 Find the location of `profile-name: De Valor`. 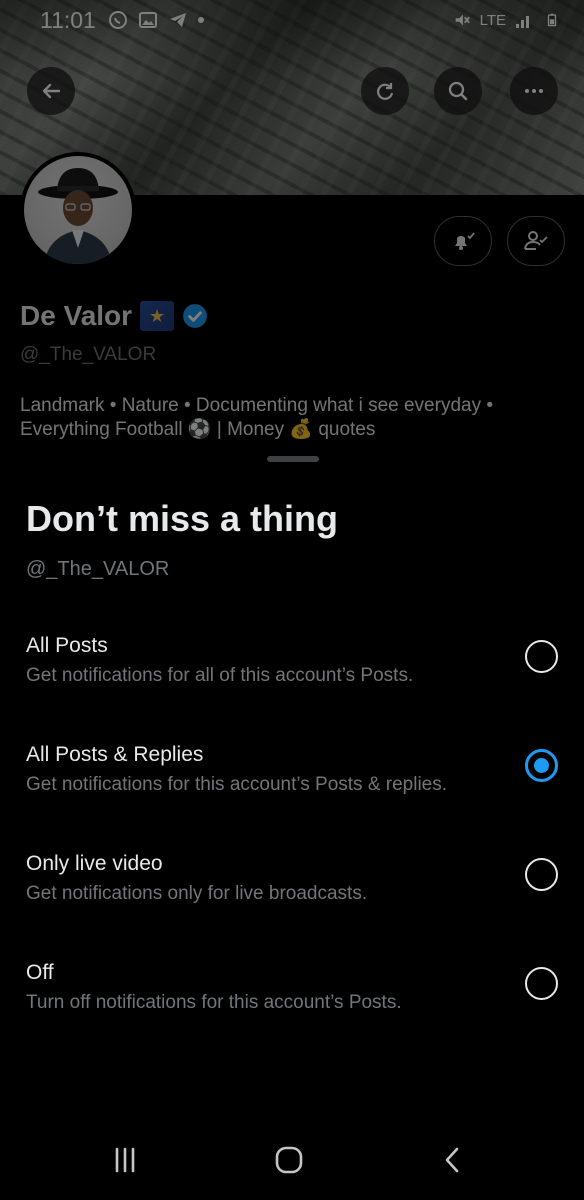

profile-name: De Valor is located at coordinates (76, 315).